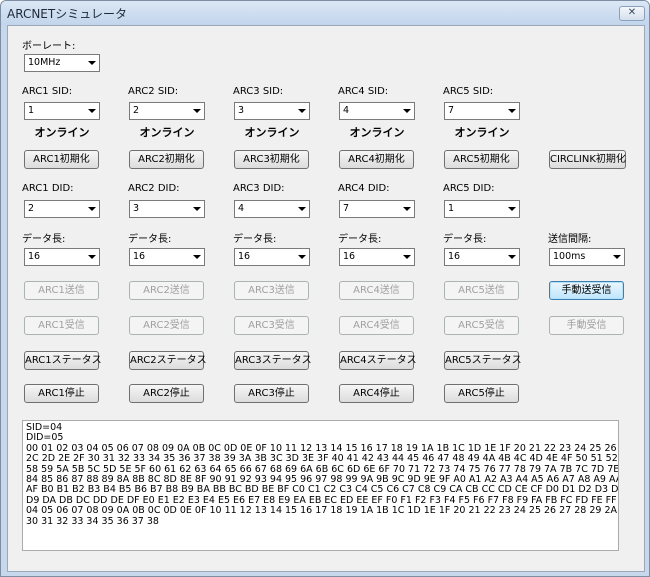 The height and width of the screenshot is (577, 650). What do you see at coordinates (377, 111) in the screenshot?
I see `sid-select-4: 4` at bounding box center [377, 111].